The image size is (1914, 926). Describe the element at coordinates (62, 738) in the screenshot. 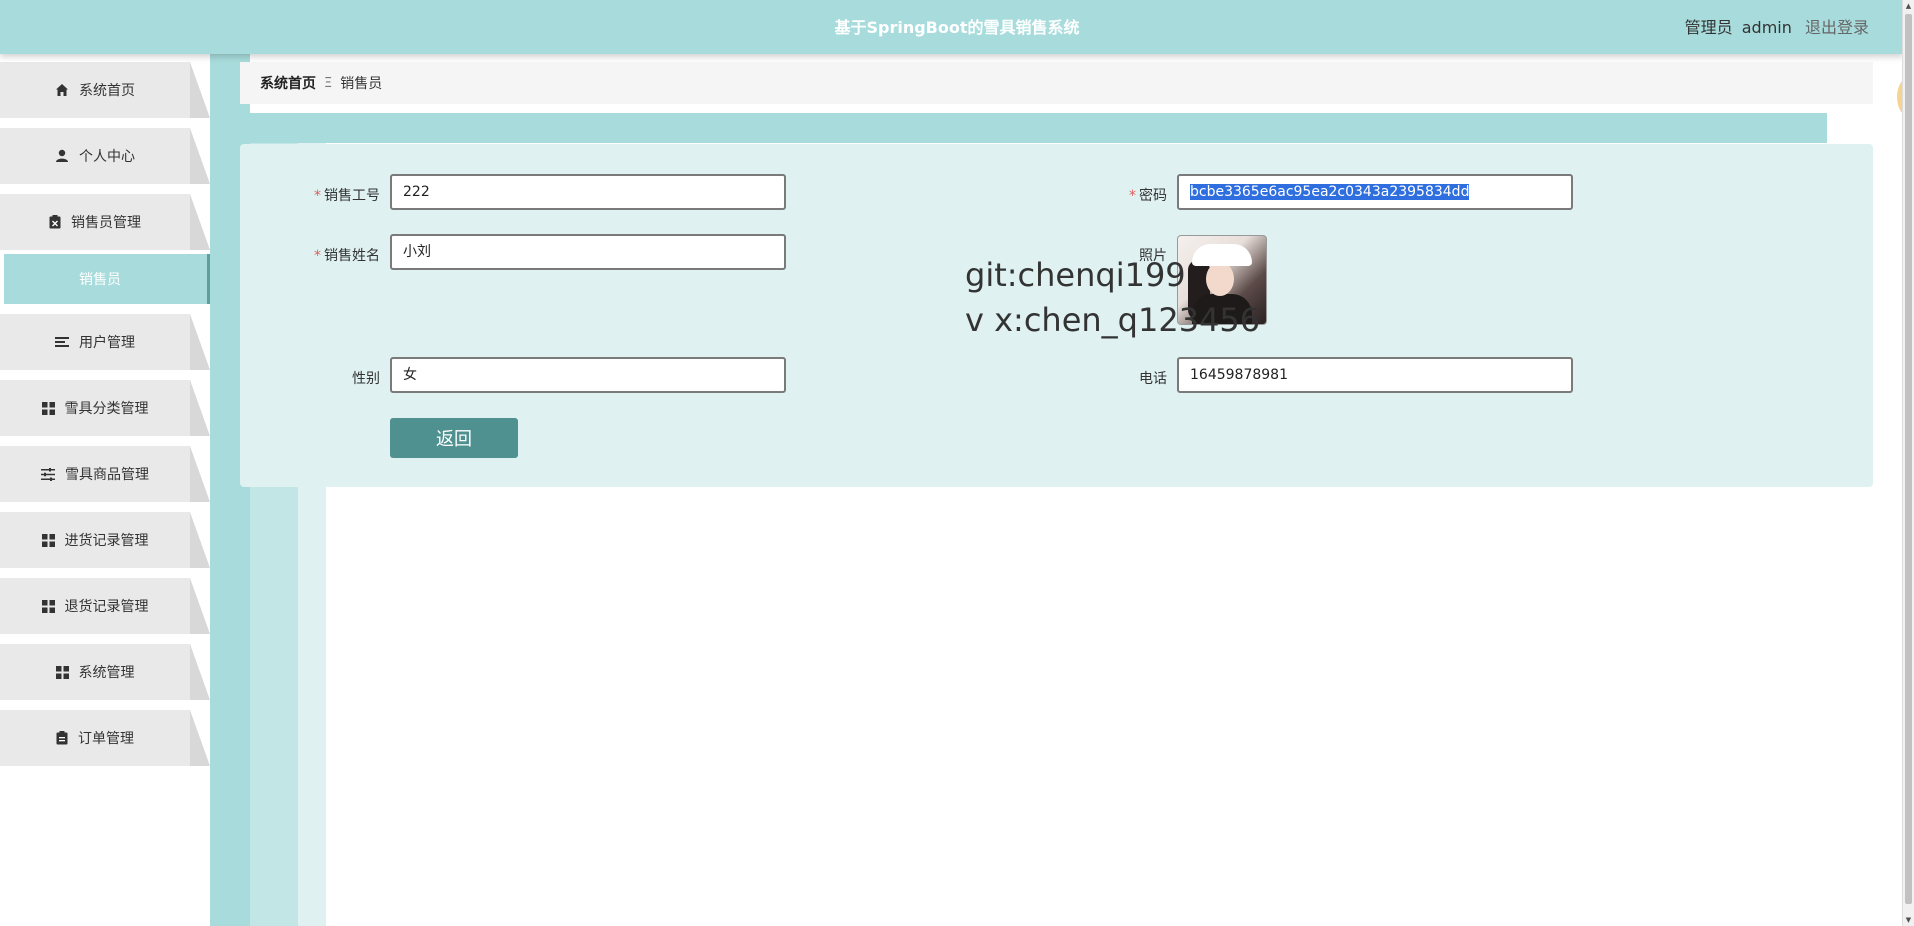

I see `clipboard-icon` at that location.